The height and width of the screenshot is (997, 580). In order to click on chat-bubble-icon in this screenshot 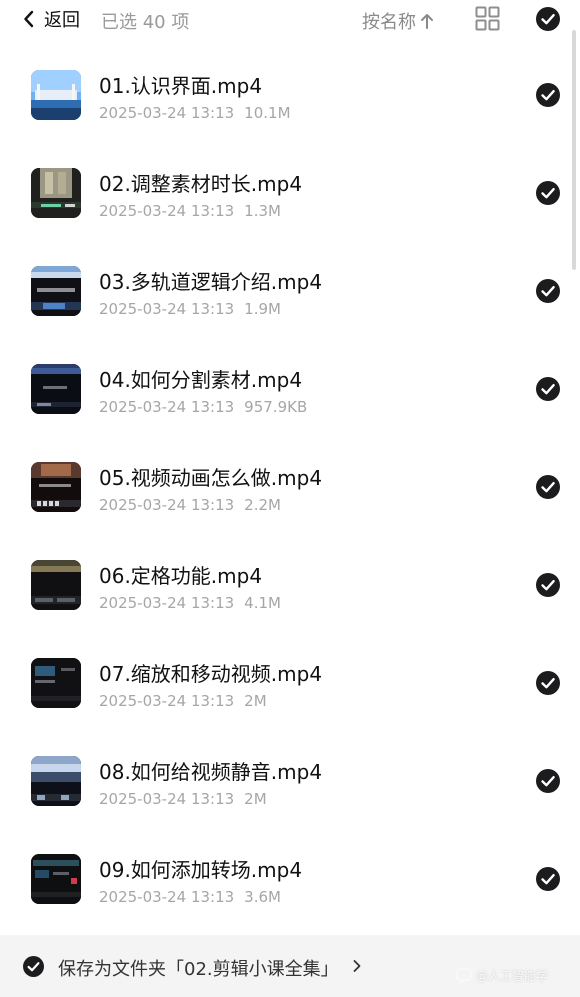, I will do `click(464, 975)`.